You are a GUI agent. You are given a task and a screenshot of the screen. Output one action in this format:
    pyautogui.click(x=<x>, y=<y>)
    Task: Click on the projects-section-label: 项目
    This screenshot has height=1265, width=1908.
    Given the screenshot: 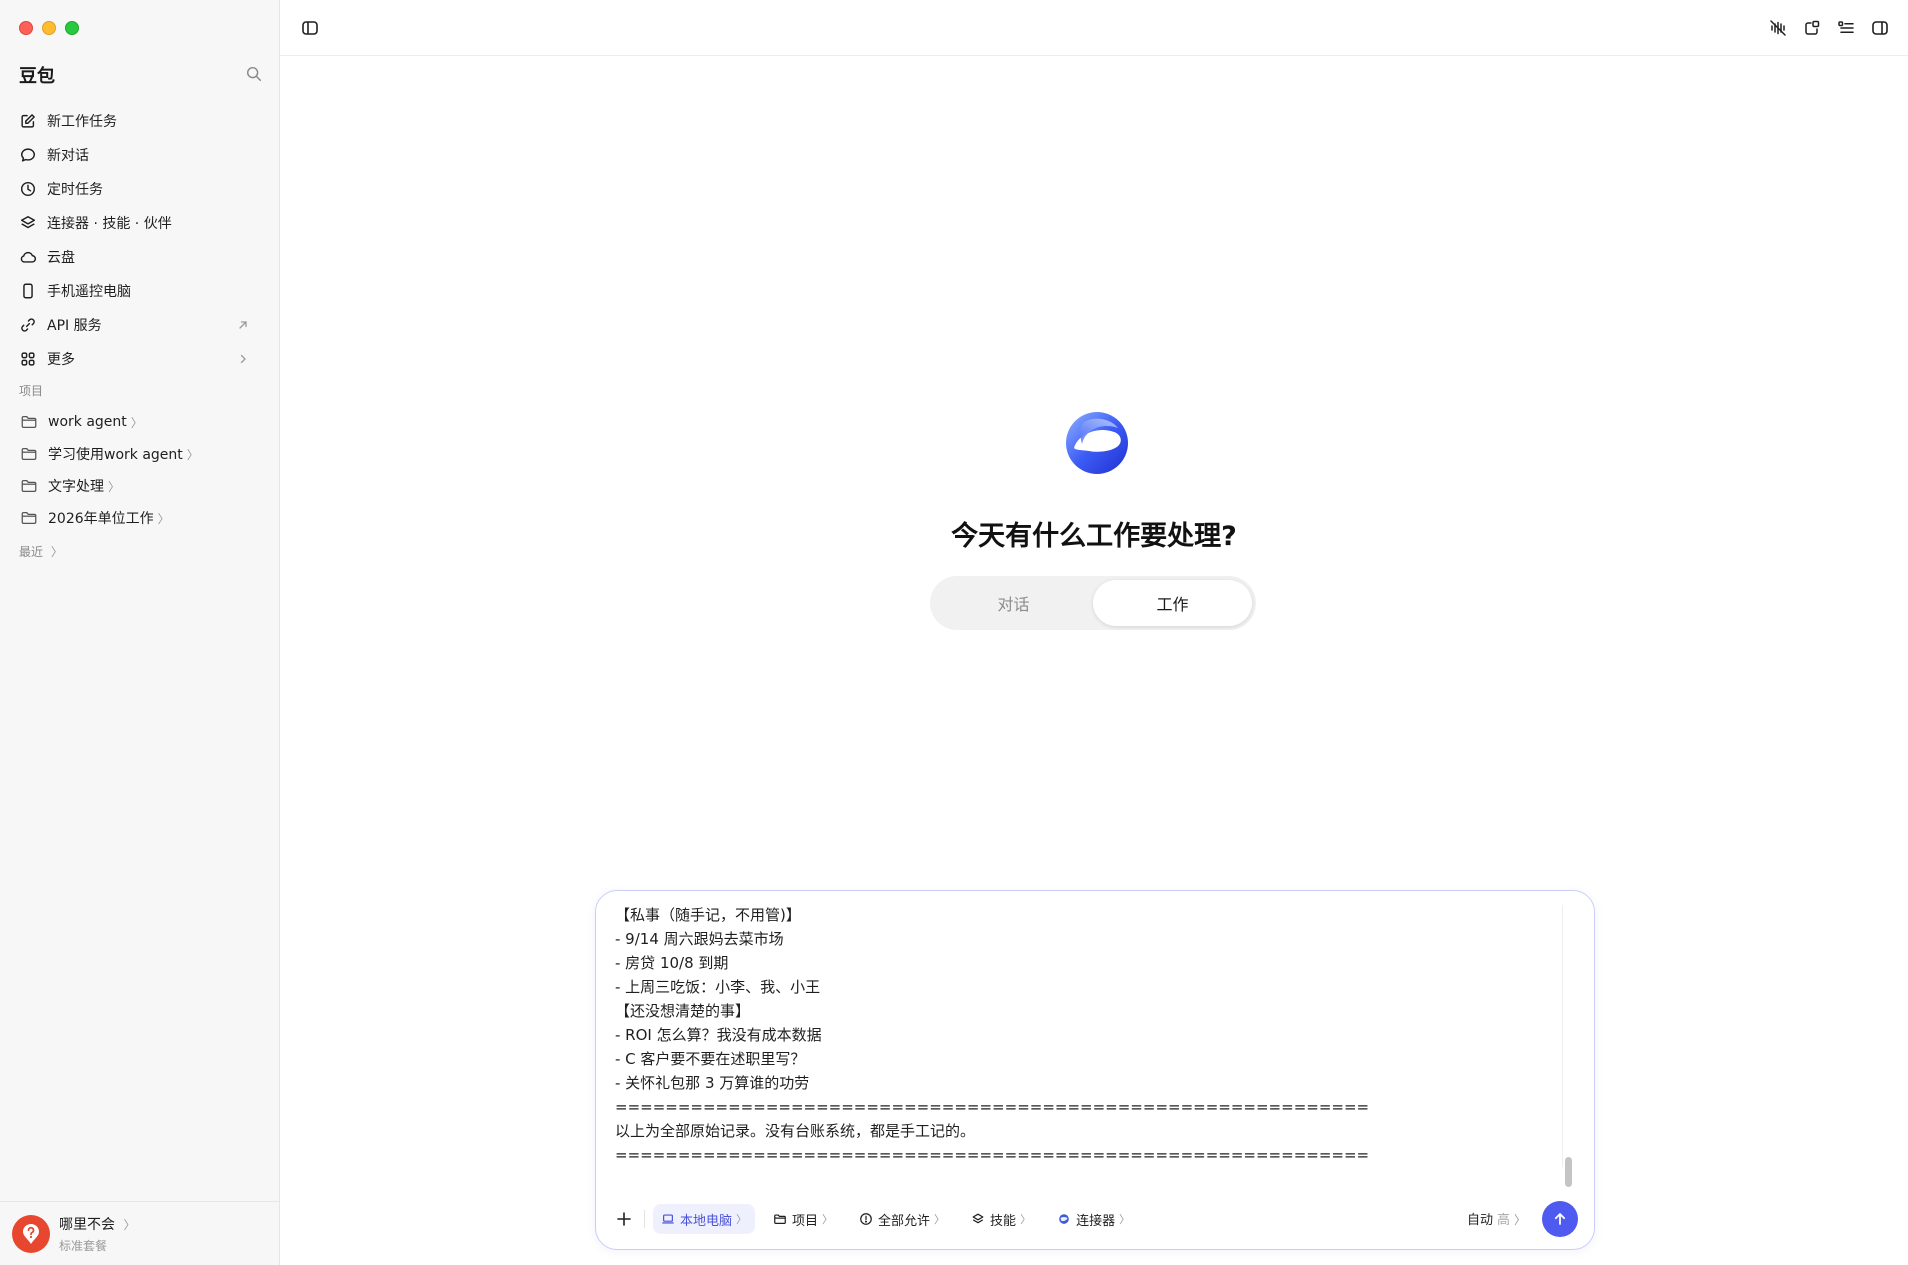 What is the action you would take?
    pyautogui.click(x=31, y=391)
    